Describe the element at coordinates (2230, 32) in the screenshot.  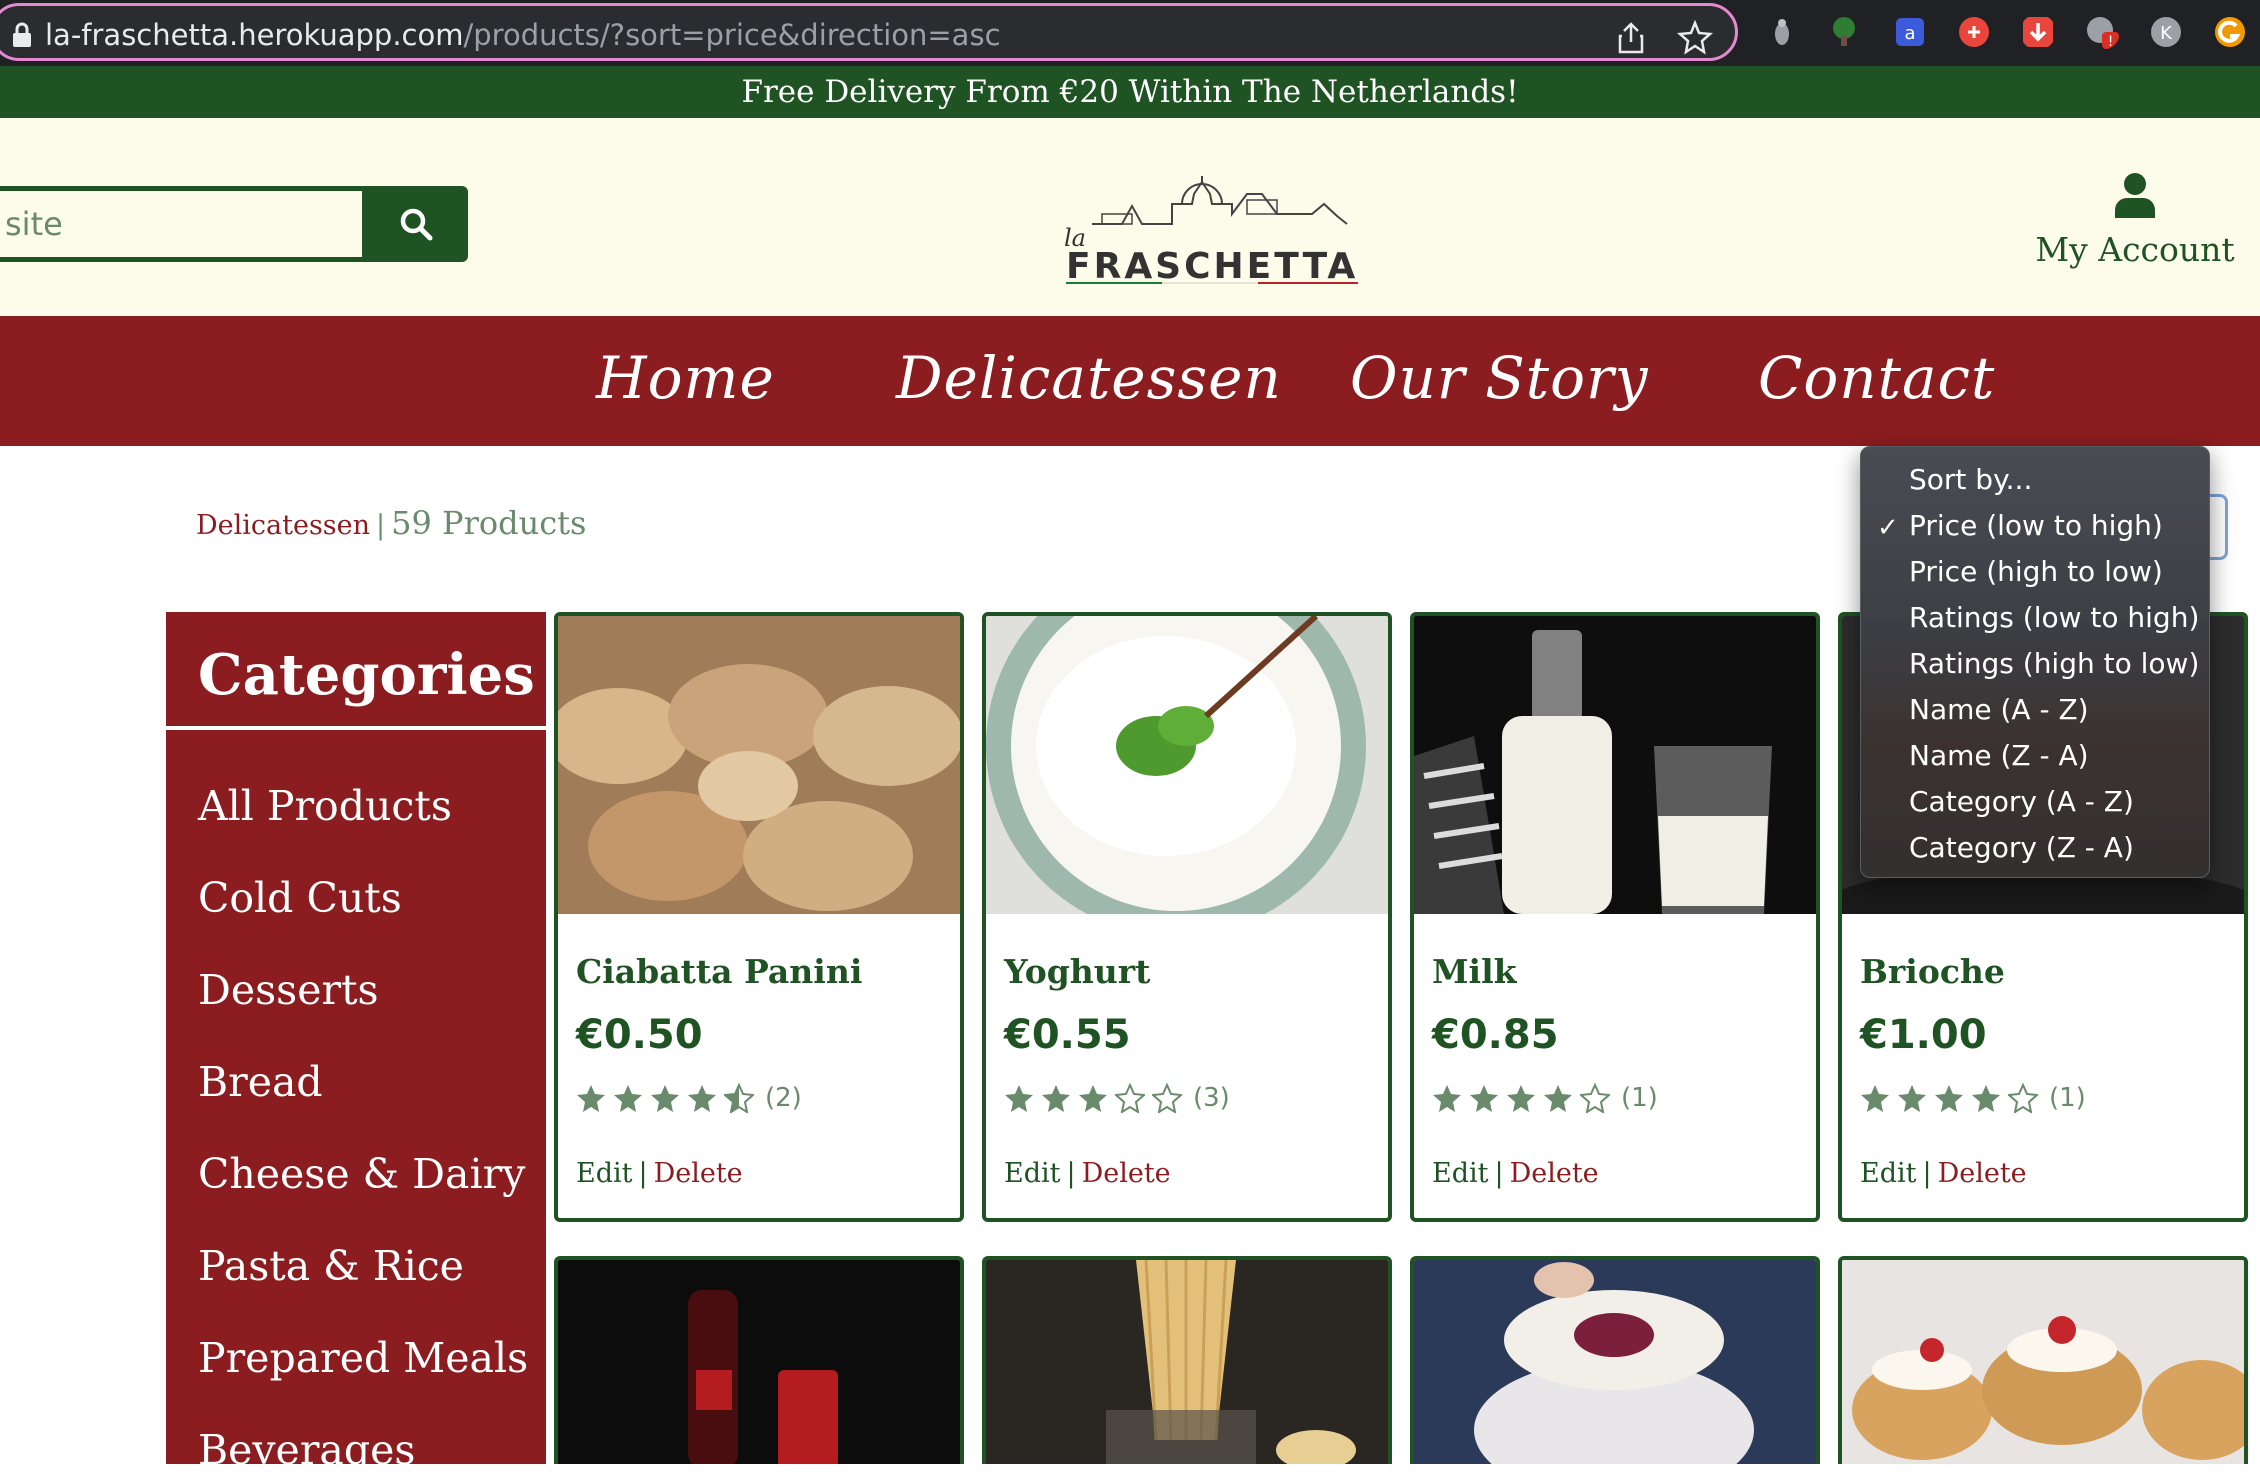
I see `extension-orange-icon` at that location.